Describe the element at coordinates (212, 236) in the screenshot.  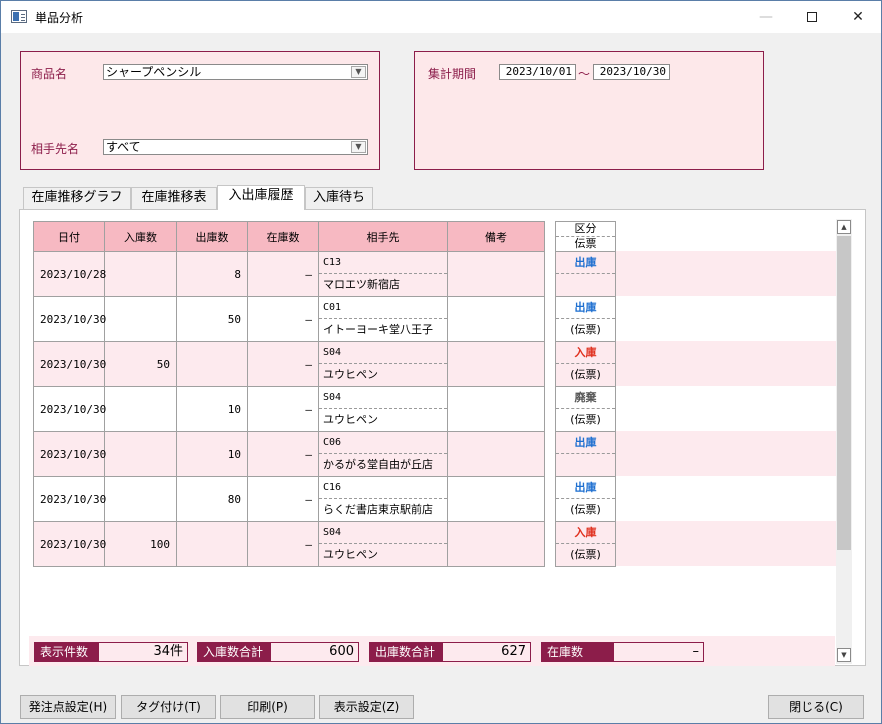
I see `col-header-out: 出庫数` at that location.